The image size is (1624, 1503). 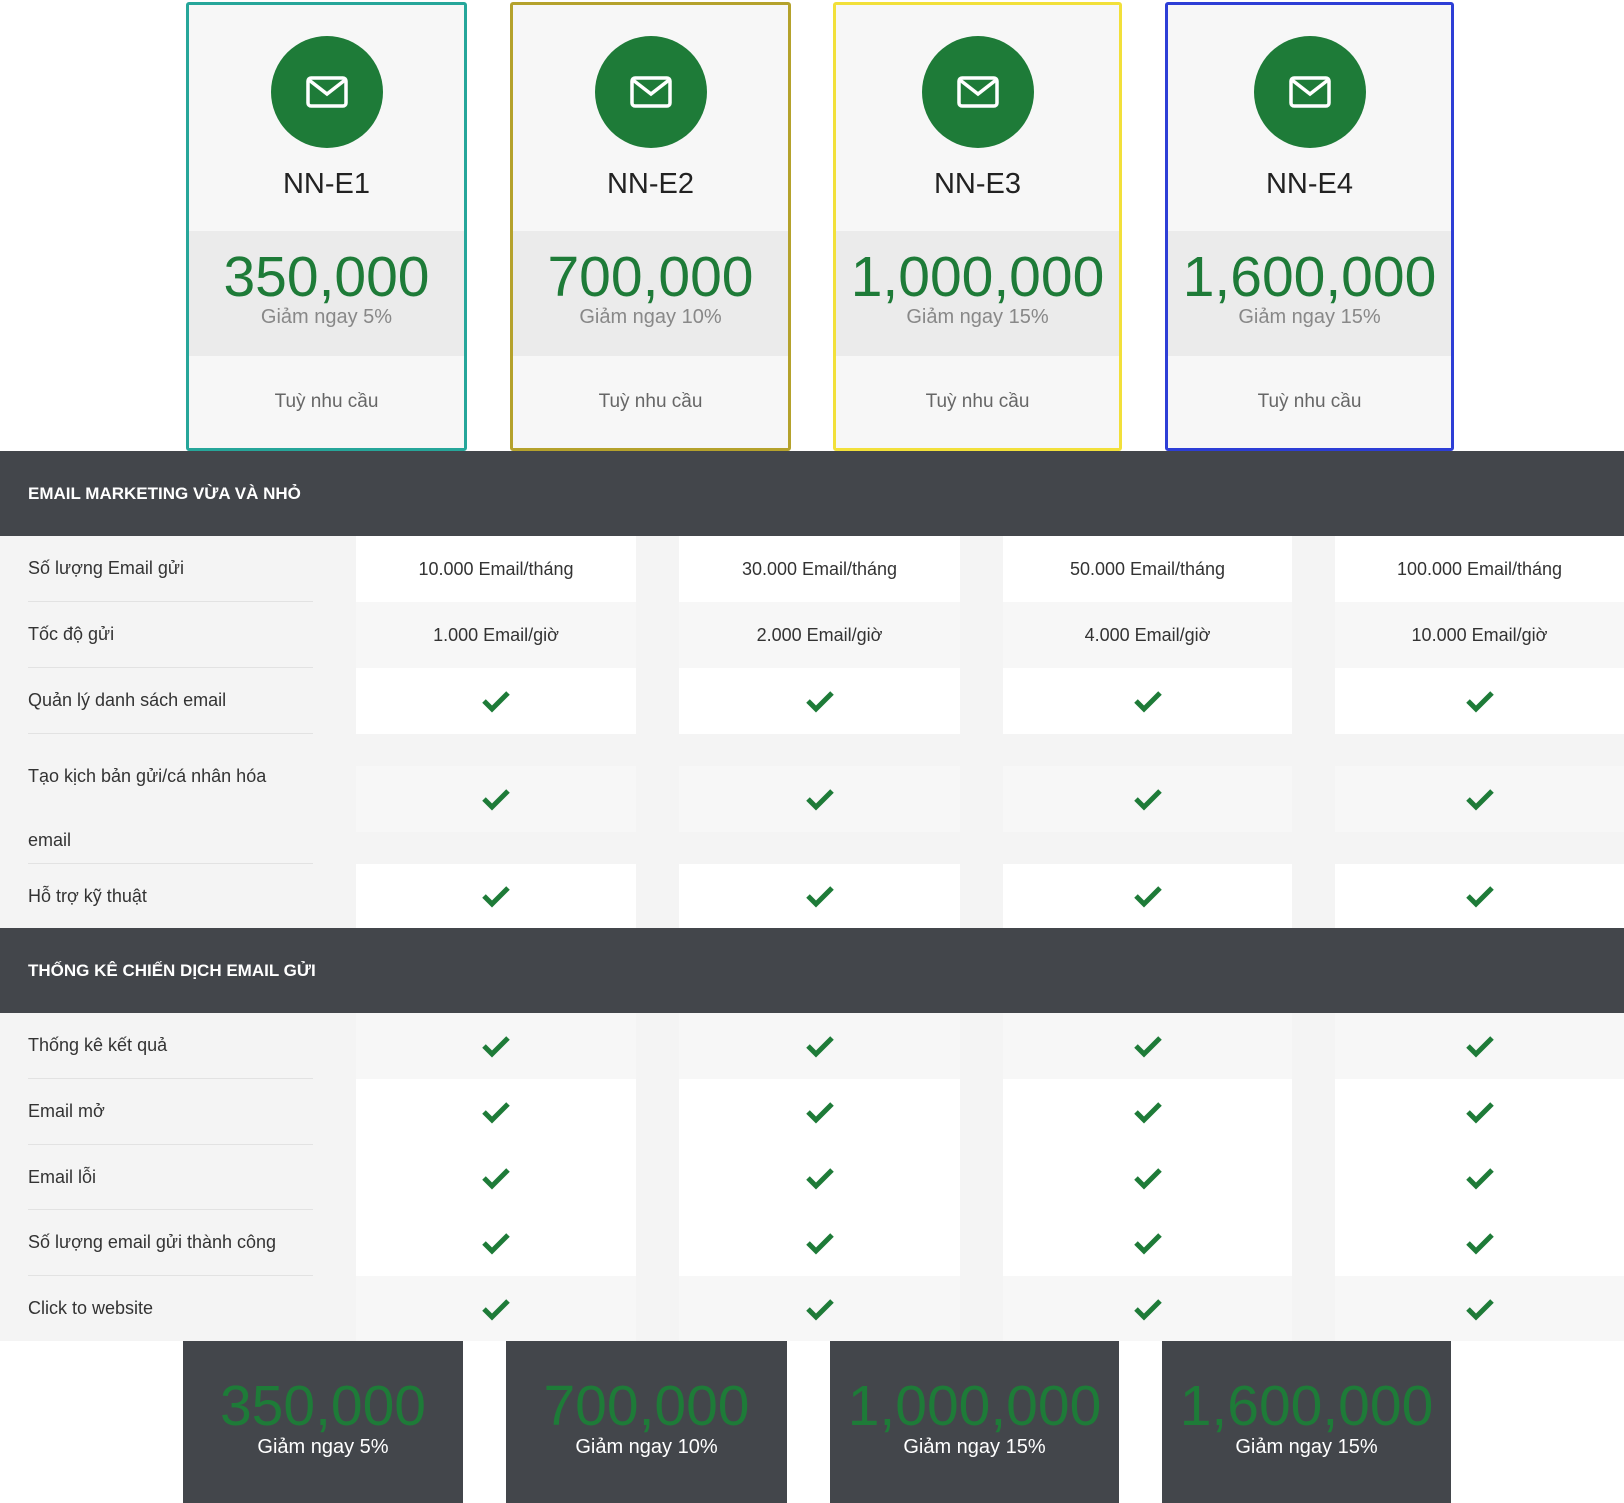 What do you see at coordinates (977, 316) in the screenshot?
I see `plan-discount: Giảm ngay 15%` at bounding box center [977, 316].